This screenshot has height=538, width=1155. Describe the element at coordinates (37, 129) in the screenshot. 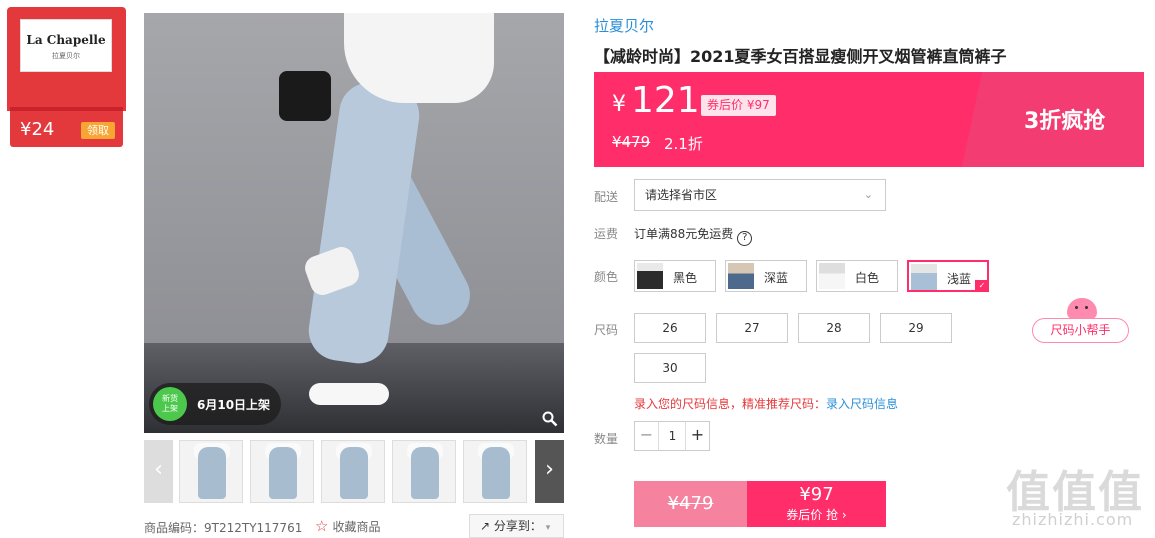

I see `coupon-amount: ¥24` at that location.